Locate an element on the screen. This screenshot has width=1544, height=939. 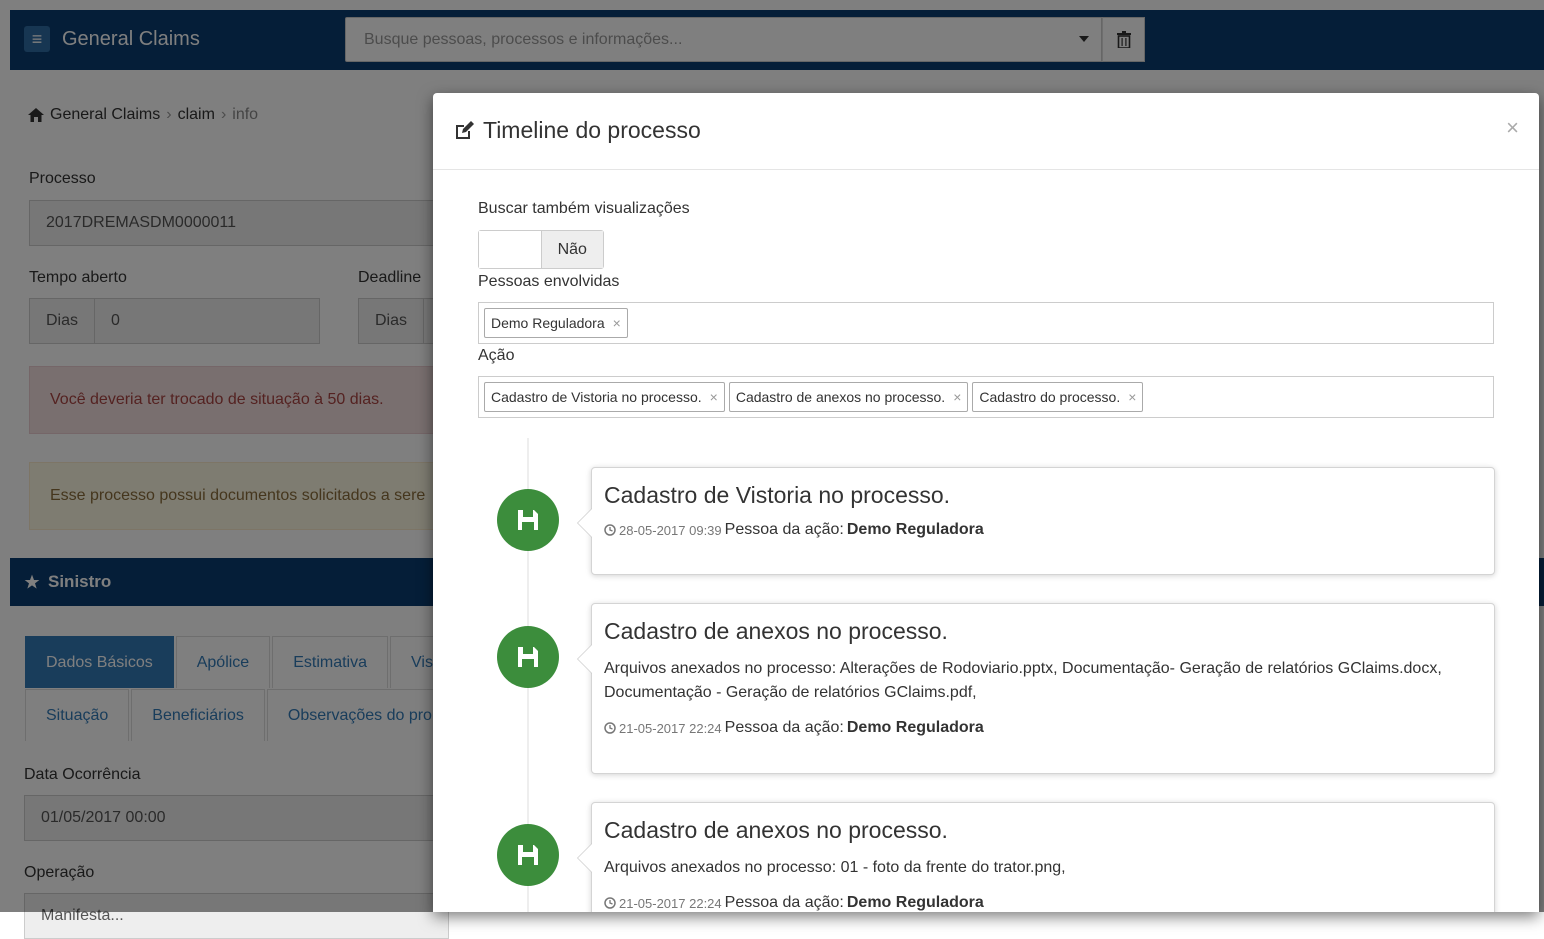
tag-label: Cadastro do processo. is located at coordinates (1050, 397).